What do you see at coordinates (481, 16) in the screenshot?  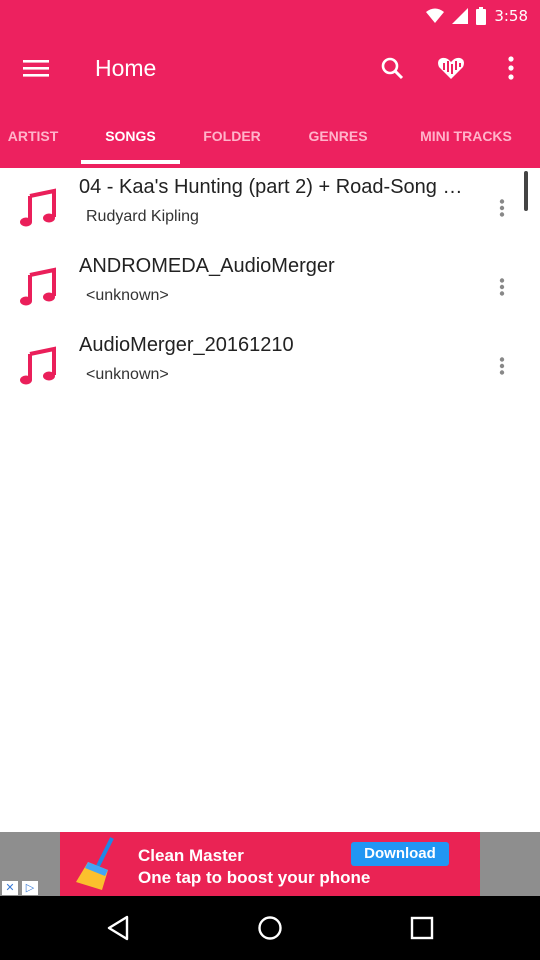 I see `battery-icon` at bounding box center [481, 16].